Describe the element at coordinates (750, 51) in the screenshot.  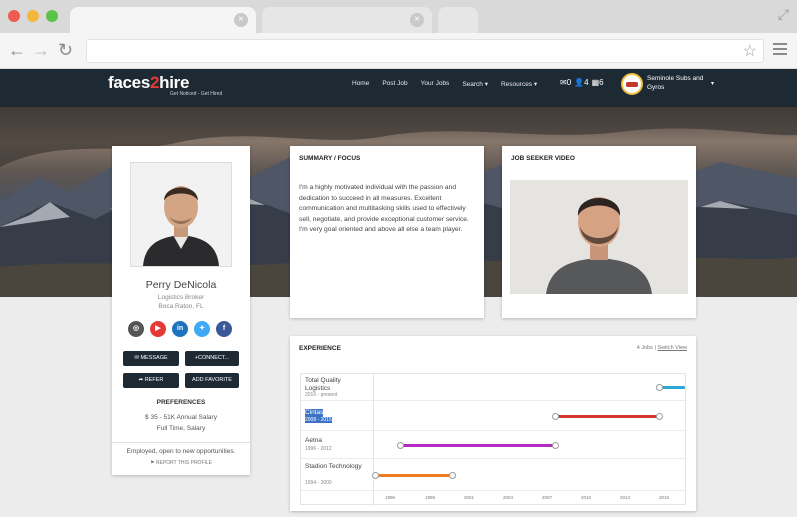
I see `bookmark-star-icon: ☆` at that location.